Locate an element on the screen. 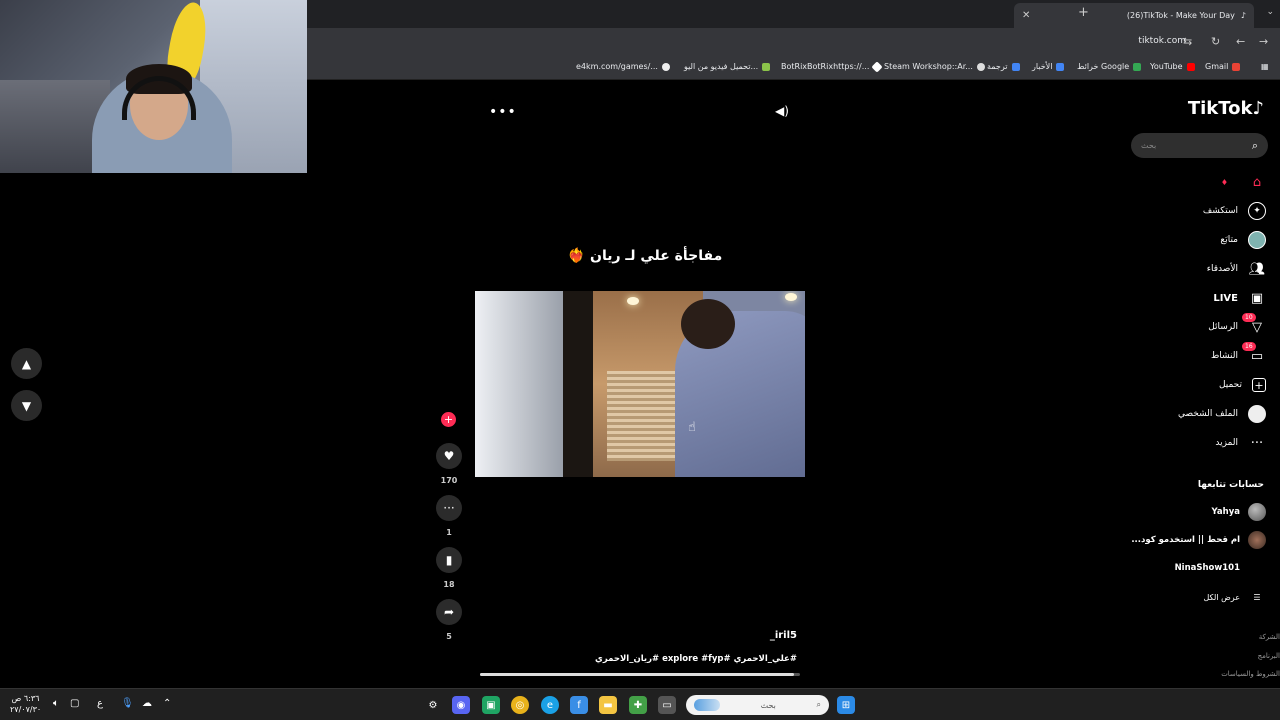 This screenshot has height=720, width=1280. video-more-options-icon: ••• is located at coordinates (503, 112).